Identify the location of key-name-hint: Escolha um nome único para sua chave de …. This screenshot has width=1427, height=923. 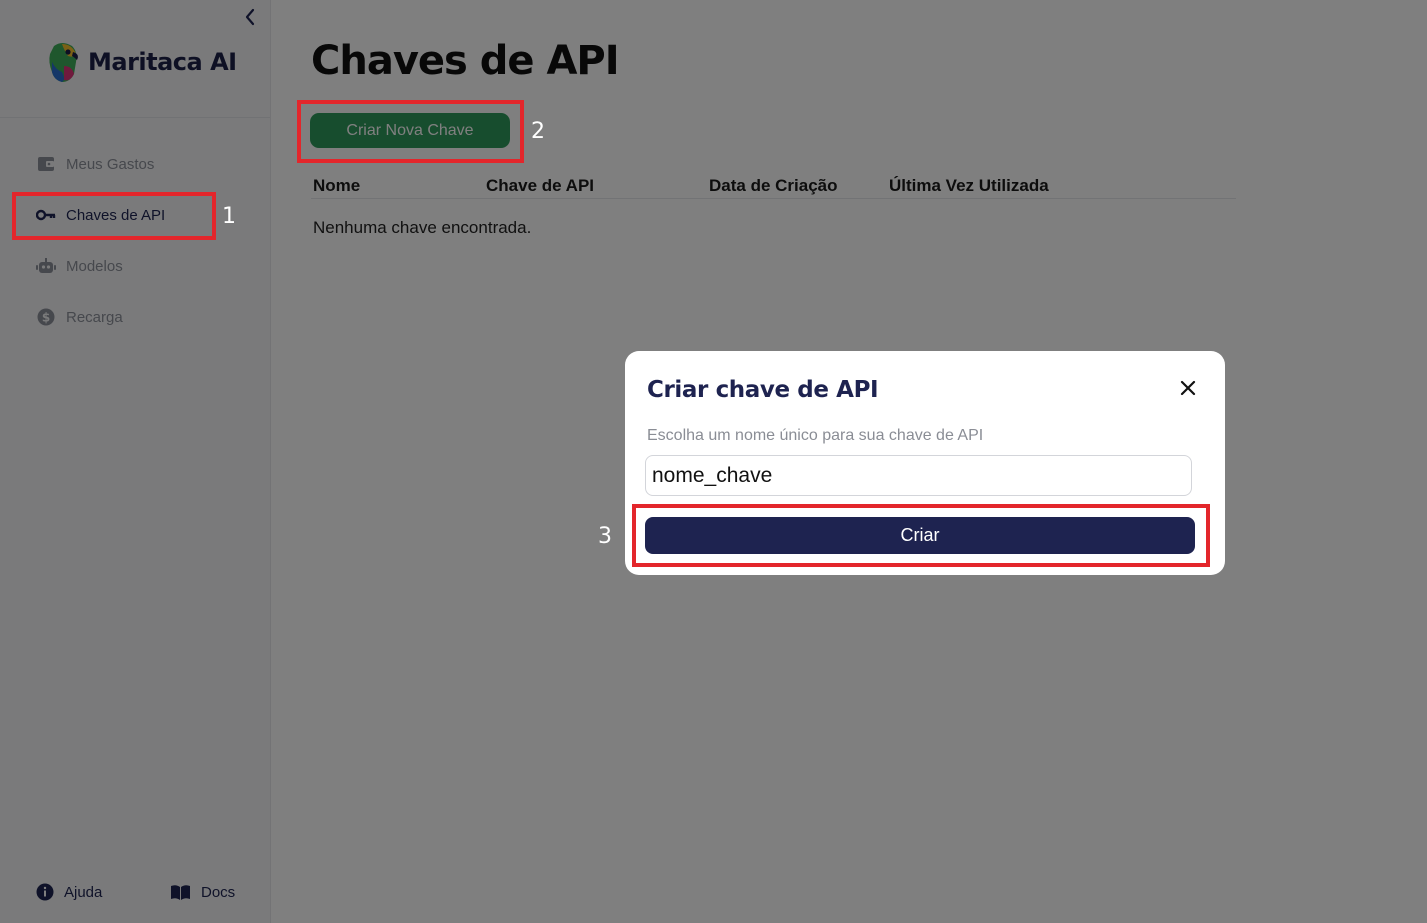
(815, 435).